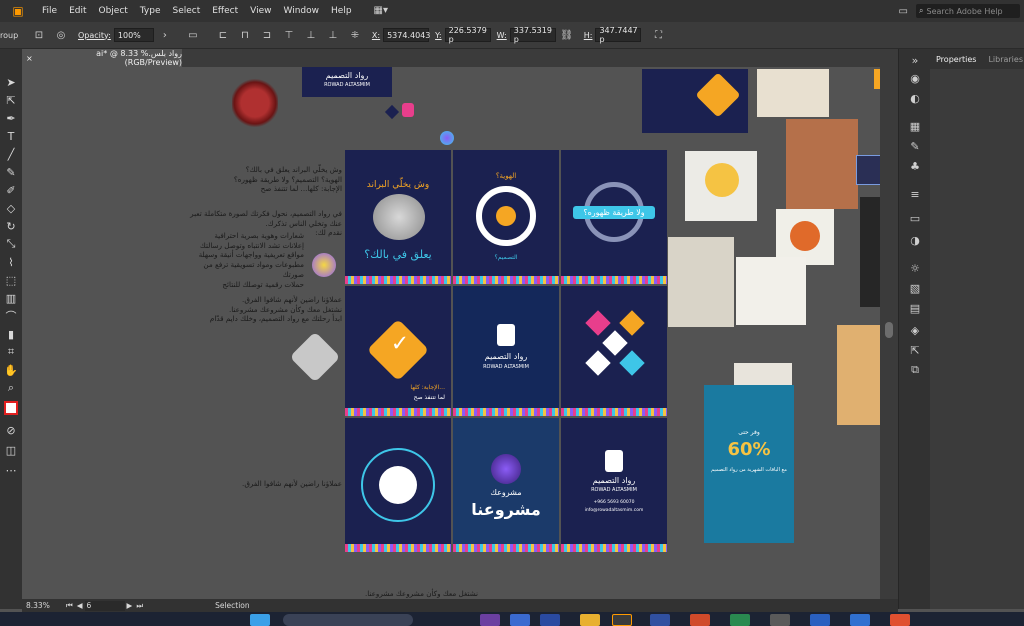  What do you see at coordinates (383, 11) in the screenshot?
I see `workspace-layout-icon: ▦▾` at bounding box center [383, 11].